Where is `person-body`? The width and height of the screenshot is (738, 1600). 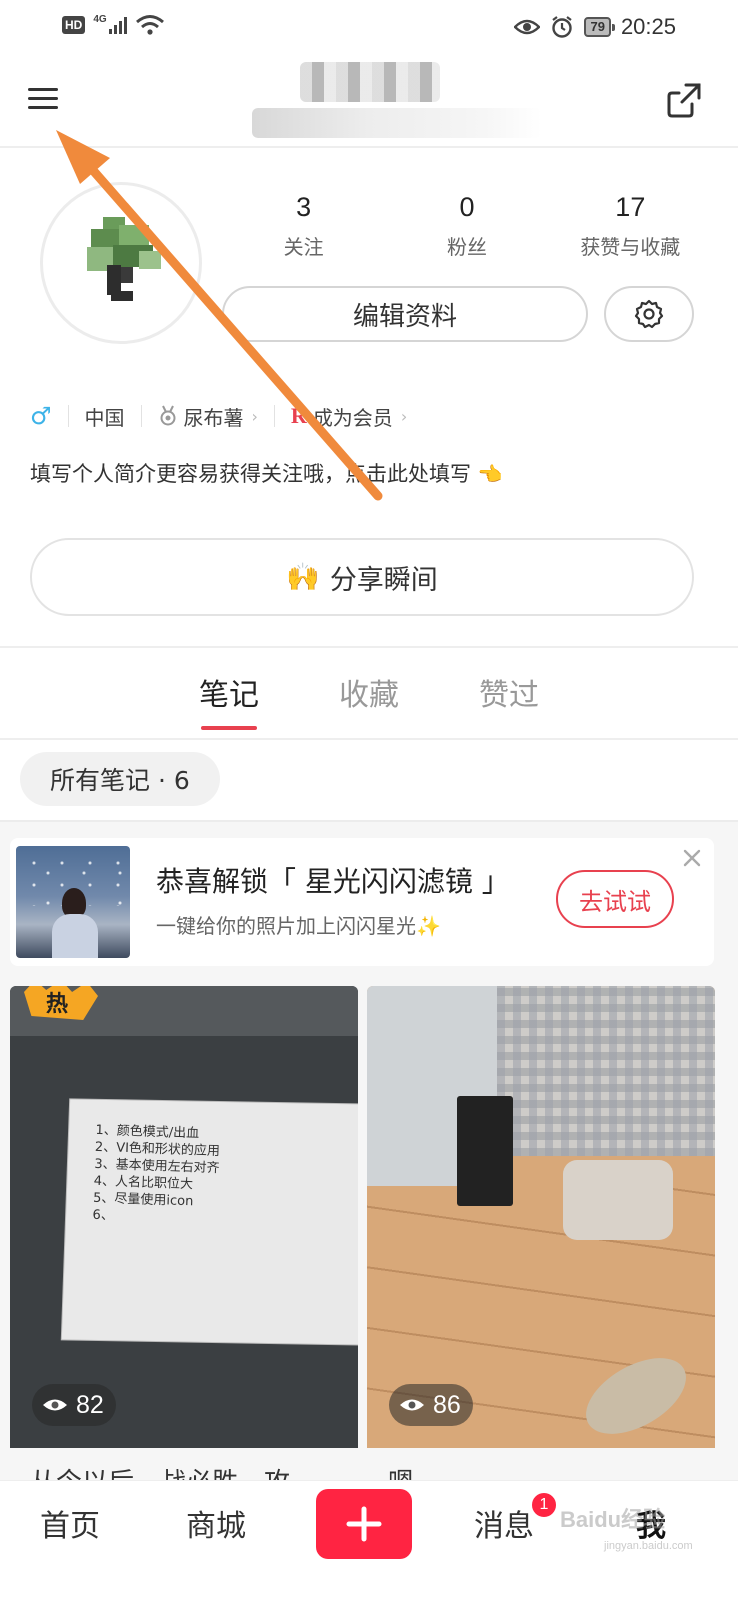 person-body is located at coordinates (75, 936).